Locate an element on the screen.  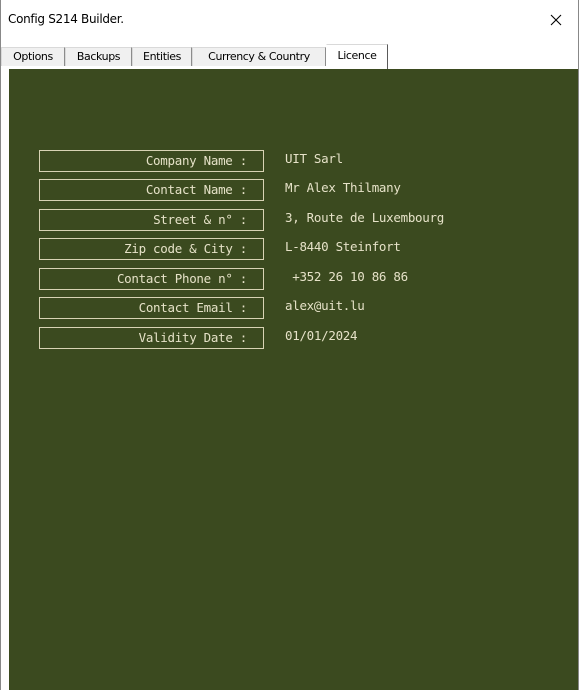
close-icon is located at coordinates (556, 20).